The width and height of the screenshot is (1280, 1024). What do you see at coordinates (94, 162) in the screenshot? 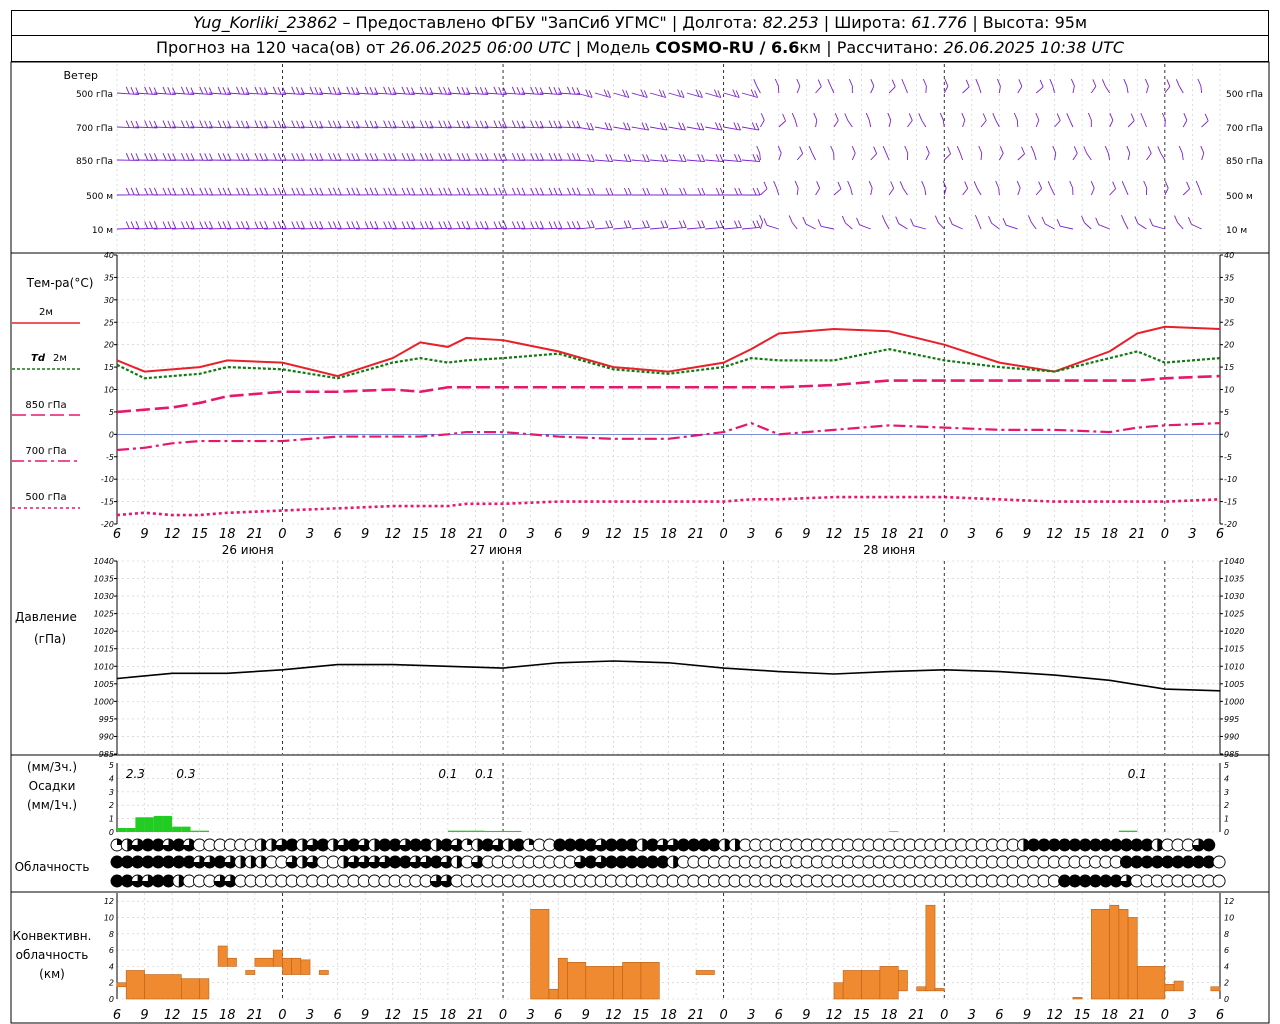
I see `wind-level-label-left: 850 гПа` at bounding box center [94, 162].